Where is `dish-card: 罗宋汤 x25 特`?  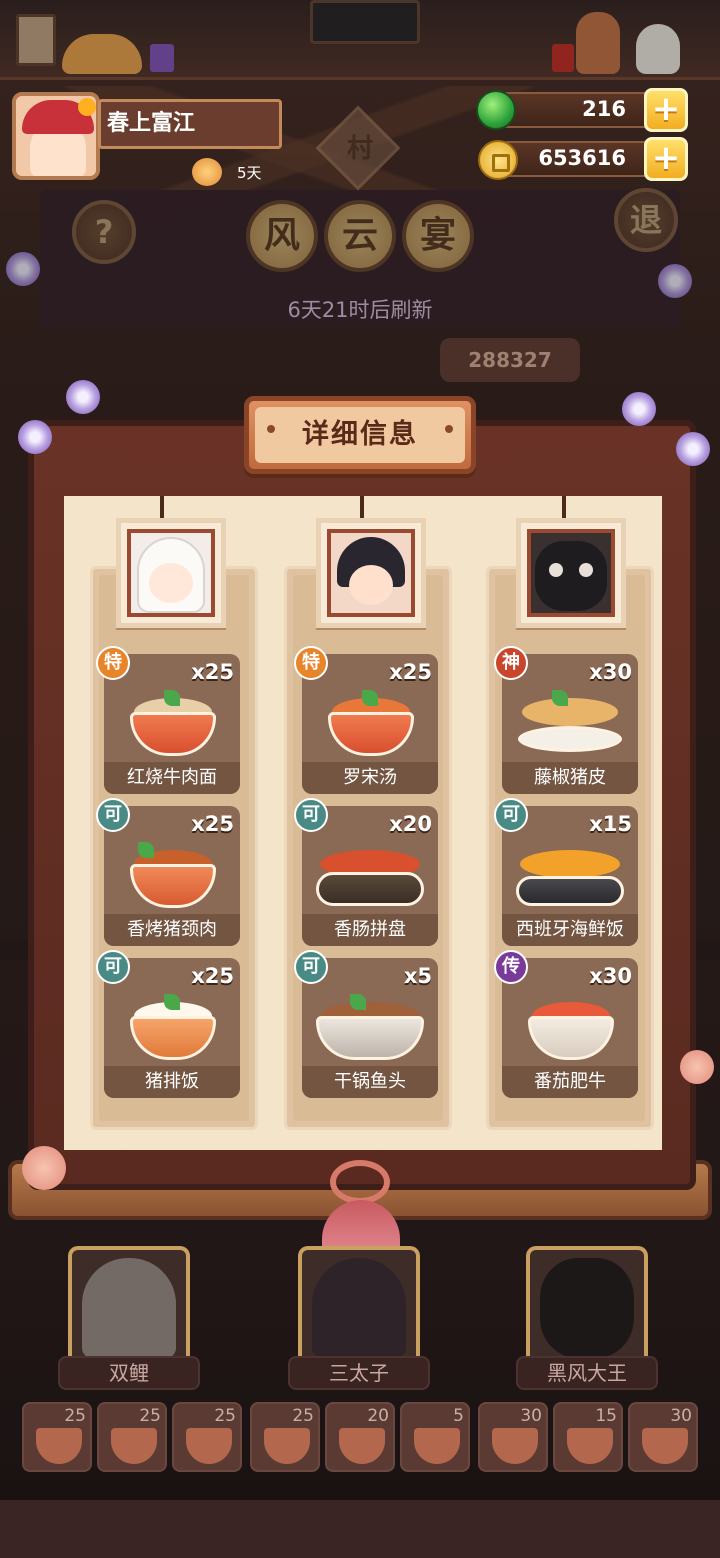 dish-card: 罗宋汤 x25 特 is located at coordinates (366, 720).